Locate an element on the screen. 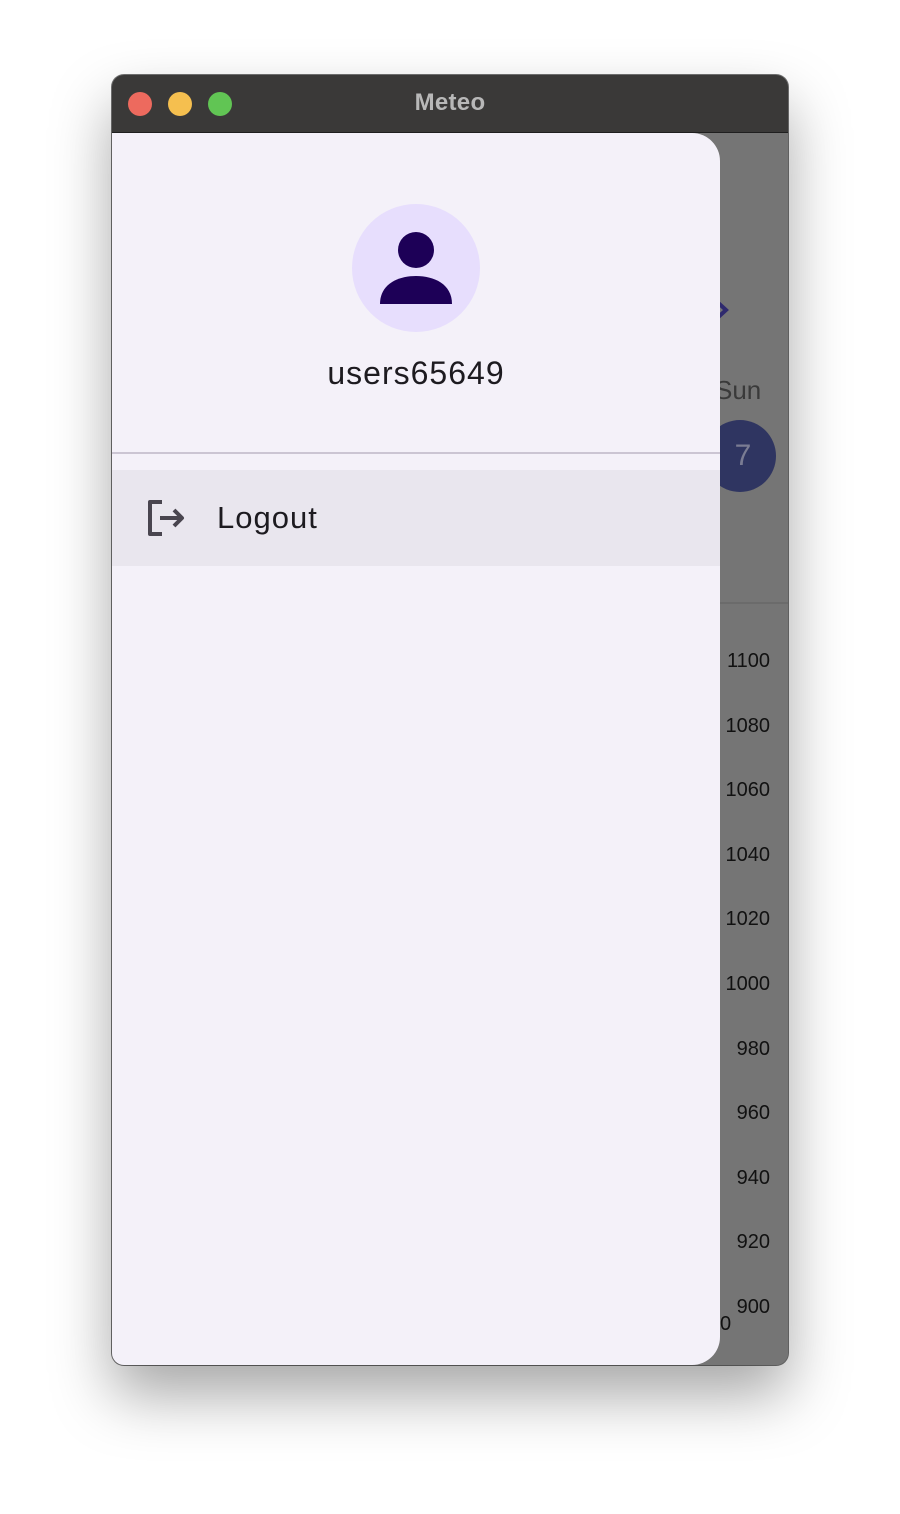 The height and width of the screenshot is (1514, 900). axis-tick: 1040 is located at coordinates (748, 855).